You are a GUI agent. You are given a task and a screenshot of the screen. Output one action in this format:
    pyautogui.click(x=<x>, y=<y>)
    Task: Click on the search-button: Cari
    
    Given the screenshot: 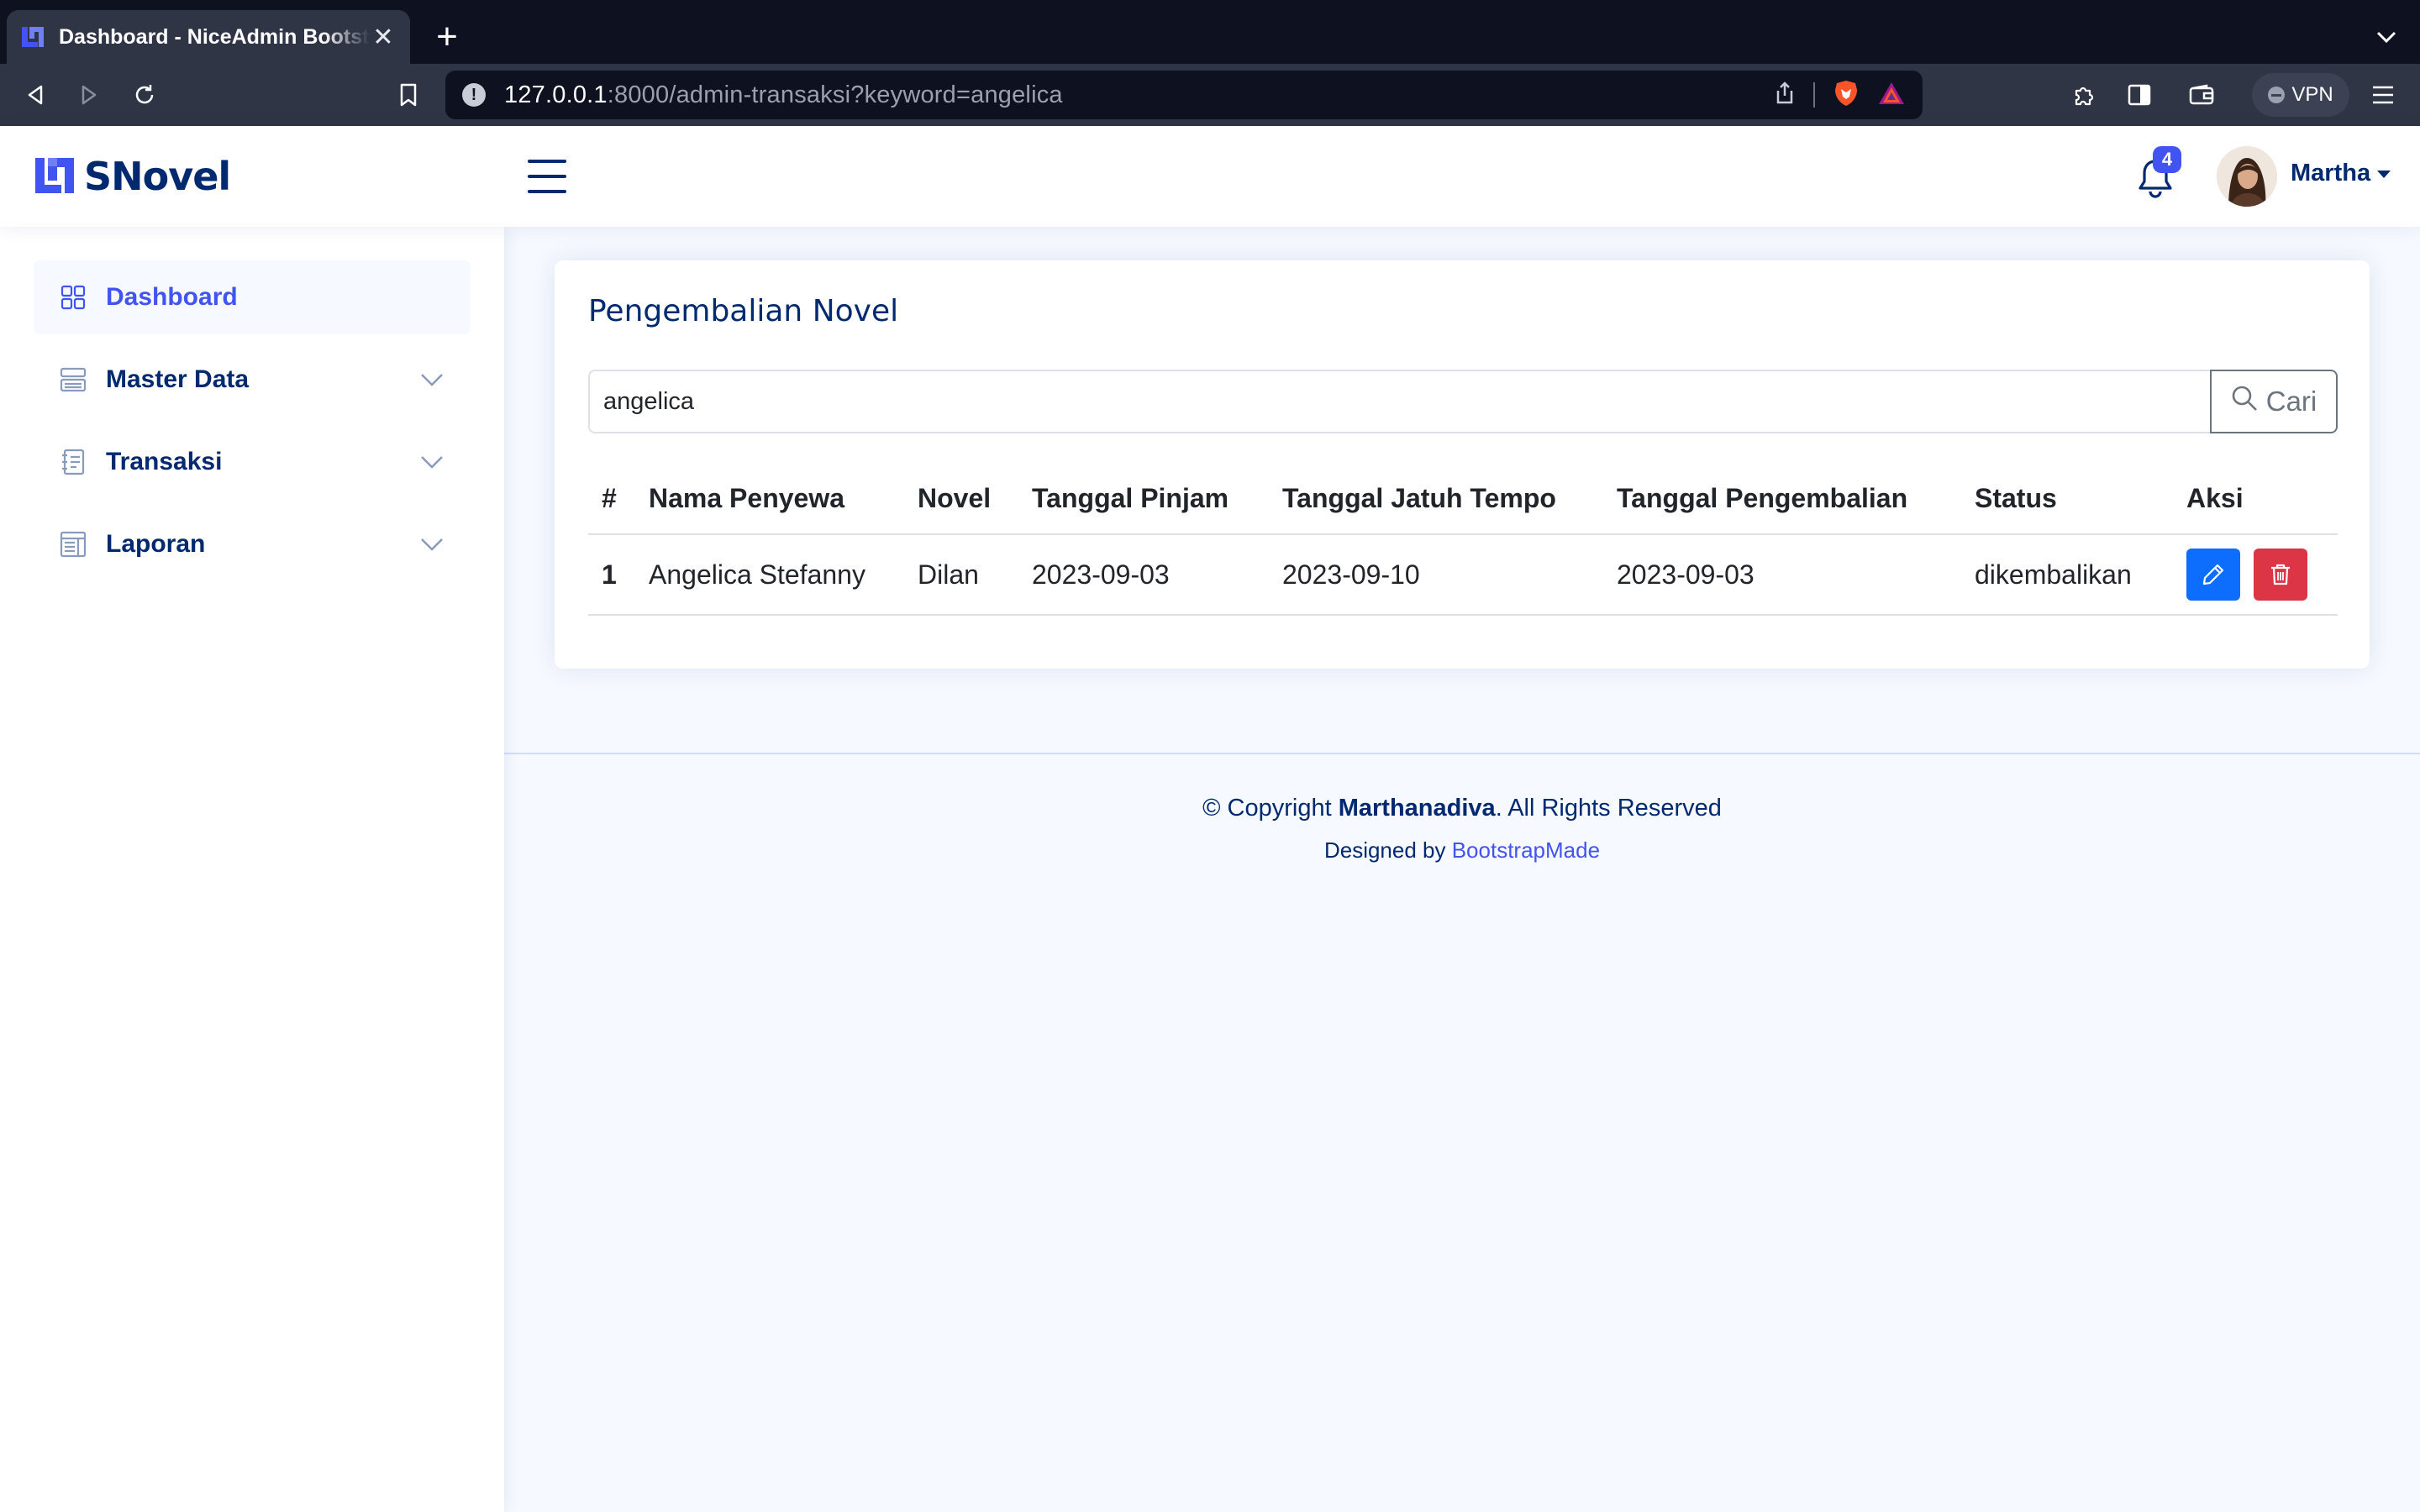 What is the action you would take?
    pyautogui.click(x=2274, y=401)
    